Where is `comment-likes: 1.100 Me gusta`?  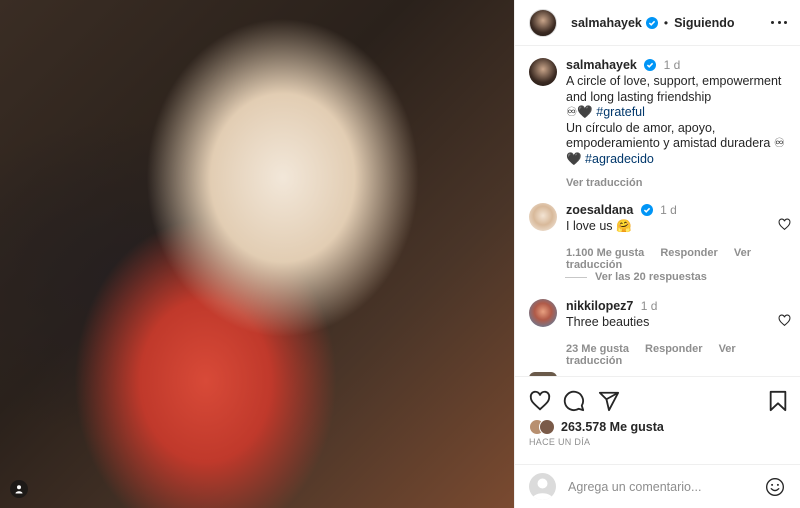
comment-likes: 1.100 Me gusta is located at coordinates (605, 253).